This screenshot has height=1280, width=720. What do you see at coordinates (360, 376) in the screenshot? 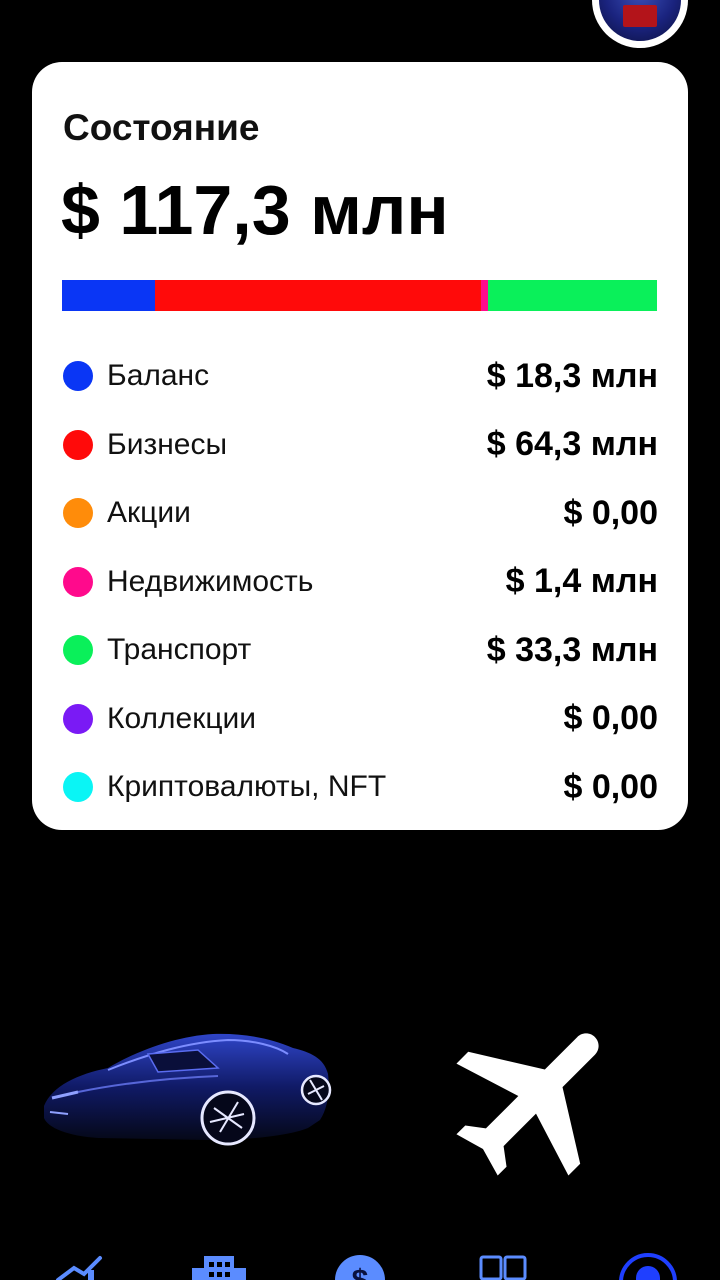
I see `breakdown-row: Баланс $ 18,3 млн` at bounding box center [360, 376].